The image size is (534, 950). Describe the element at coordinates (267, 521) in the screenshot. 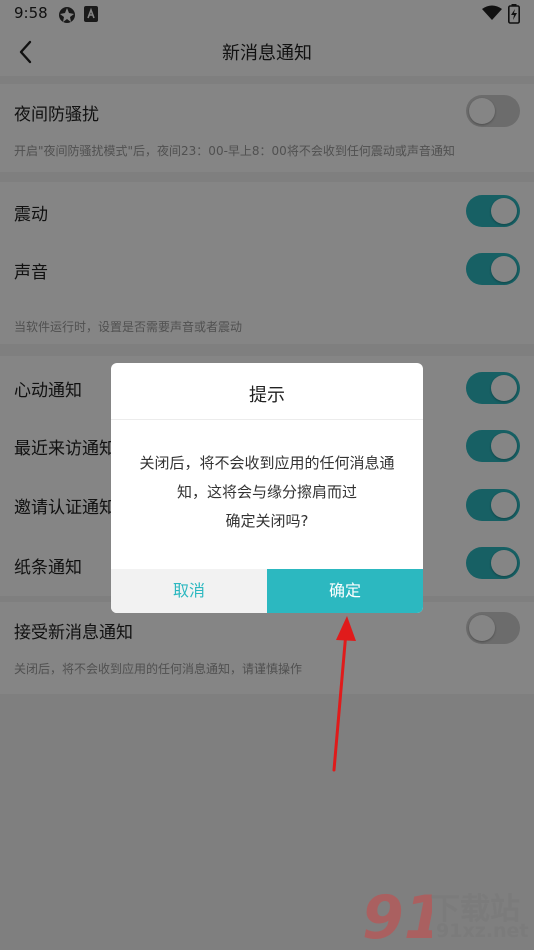

I see `dialog-message-line: 确定关闭吗?` at that location.